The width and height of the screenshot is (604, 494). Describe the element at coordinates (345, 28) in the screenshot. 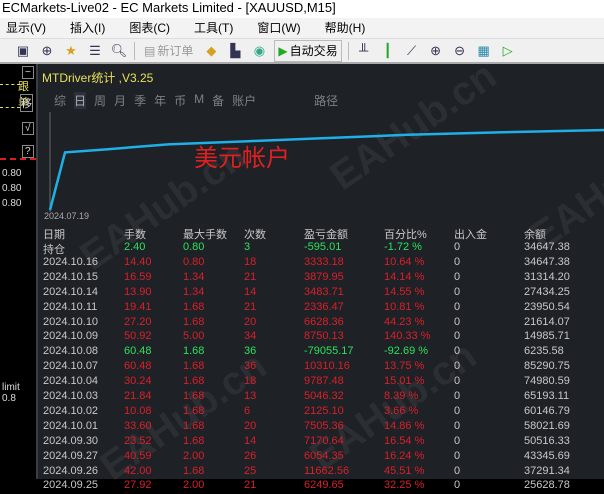

I see `menu-help: 帮助(H)` at that location.